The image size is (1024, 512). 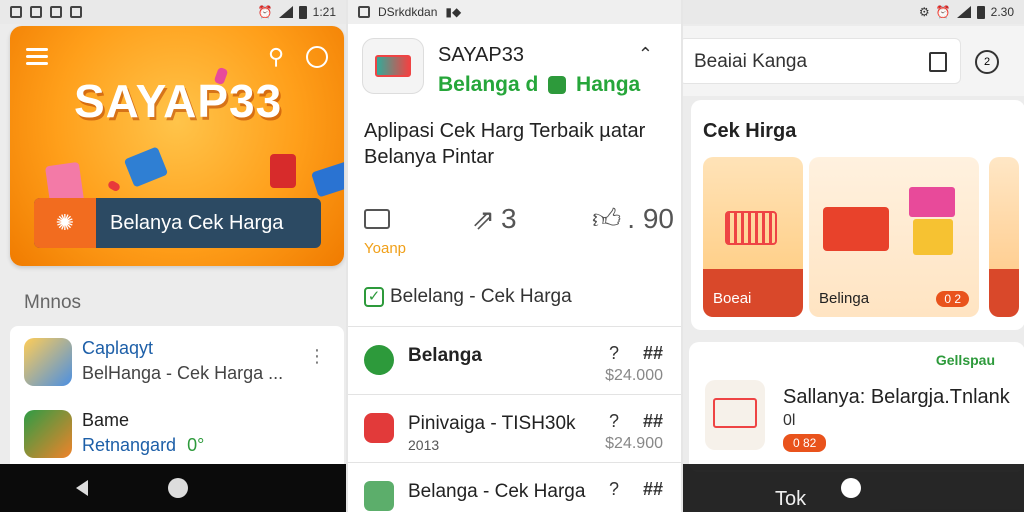 What do you see at coordinates (1004, 237) in the screenshot?
I see `category-tile` at bounding box center [1004, 237].